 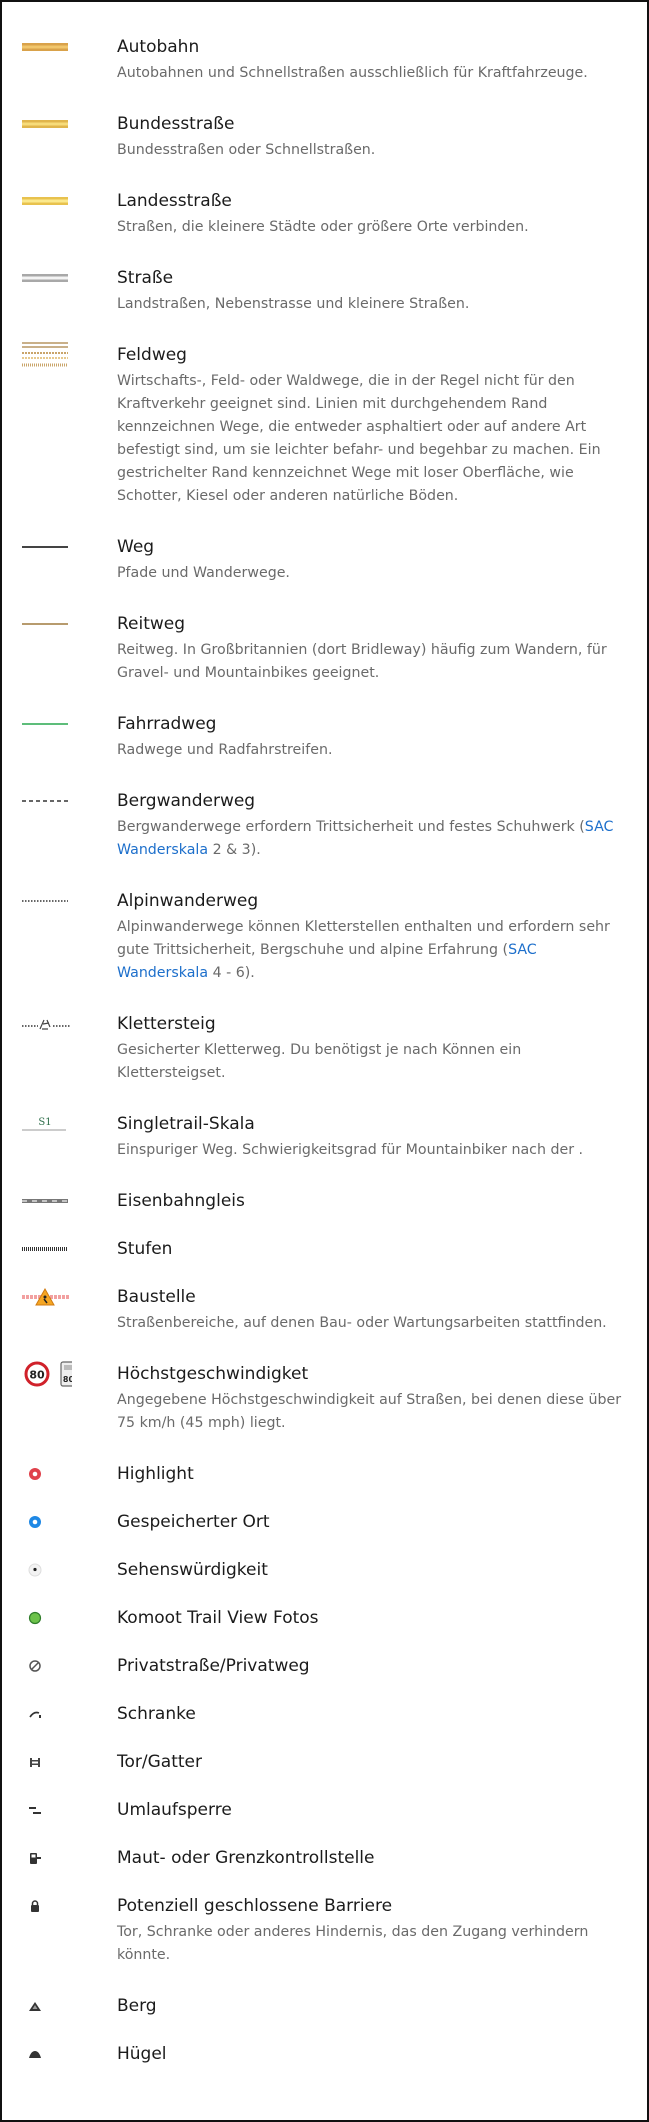 I want to click on legend-item-title: Bergwanderweg, so click(x=186, y=801).